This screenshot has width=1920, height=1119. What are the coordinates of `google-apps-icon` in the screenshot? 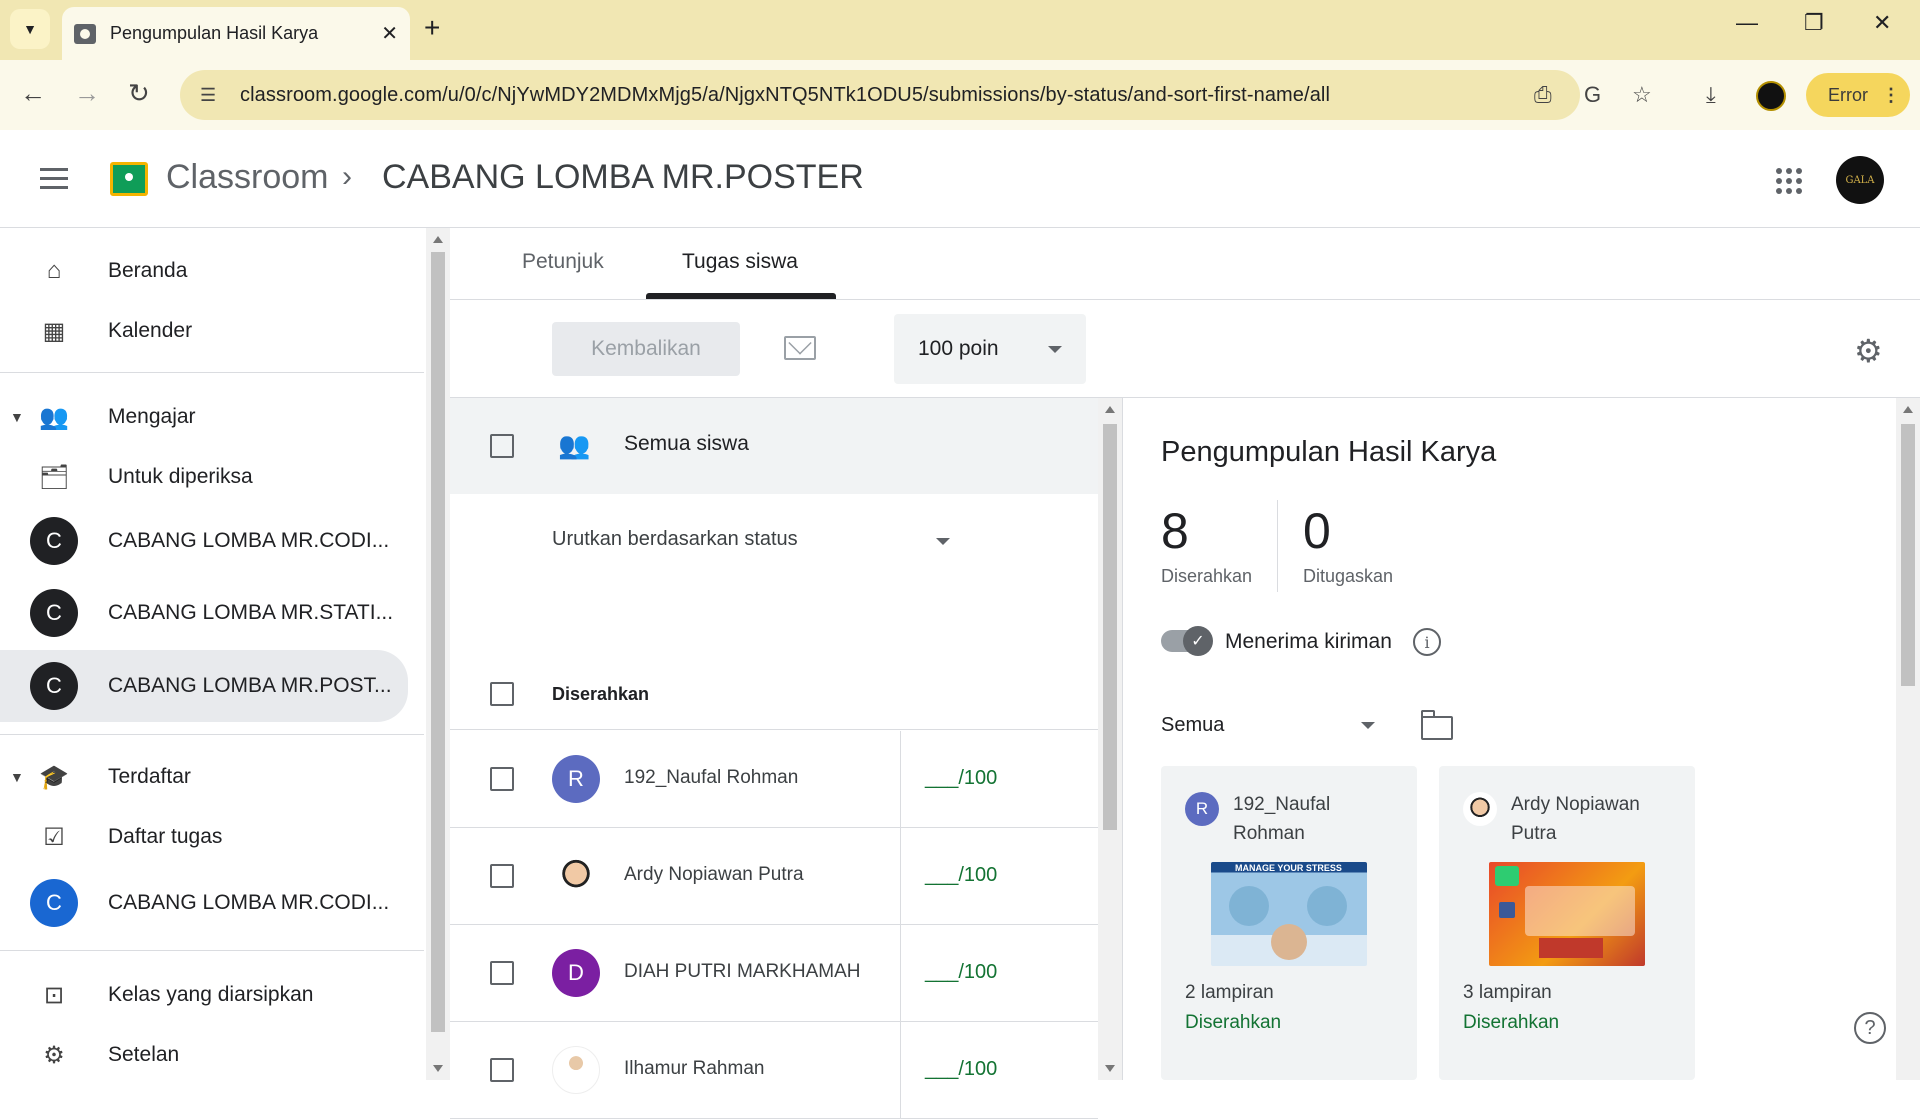 It's located at (1789, 181).